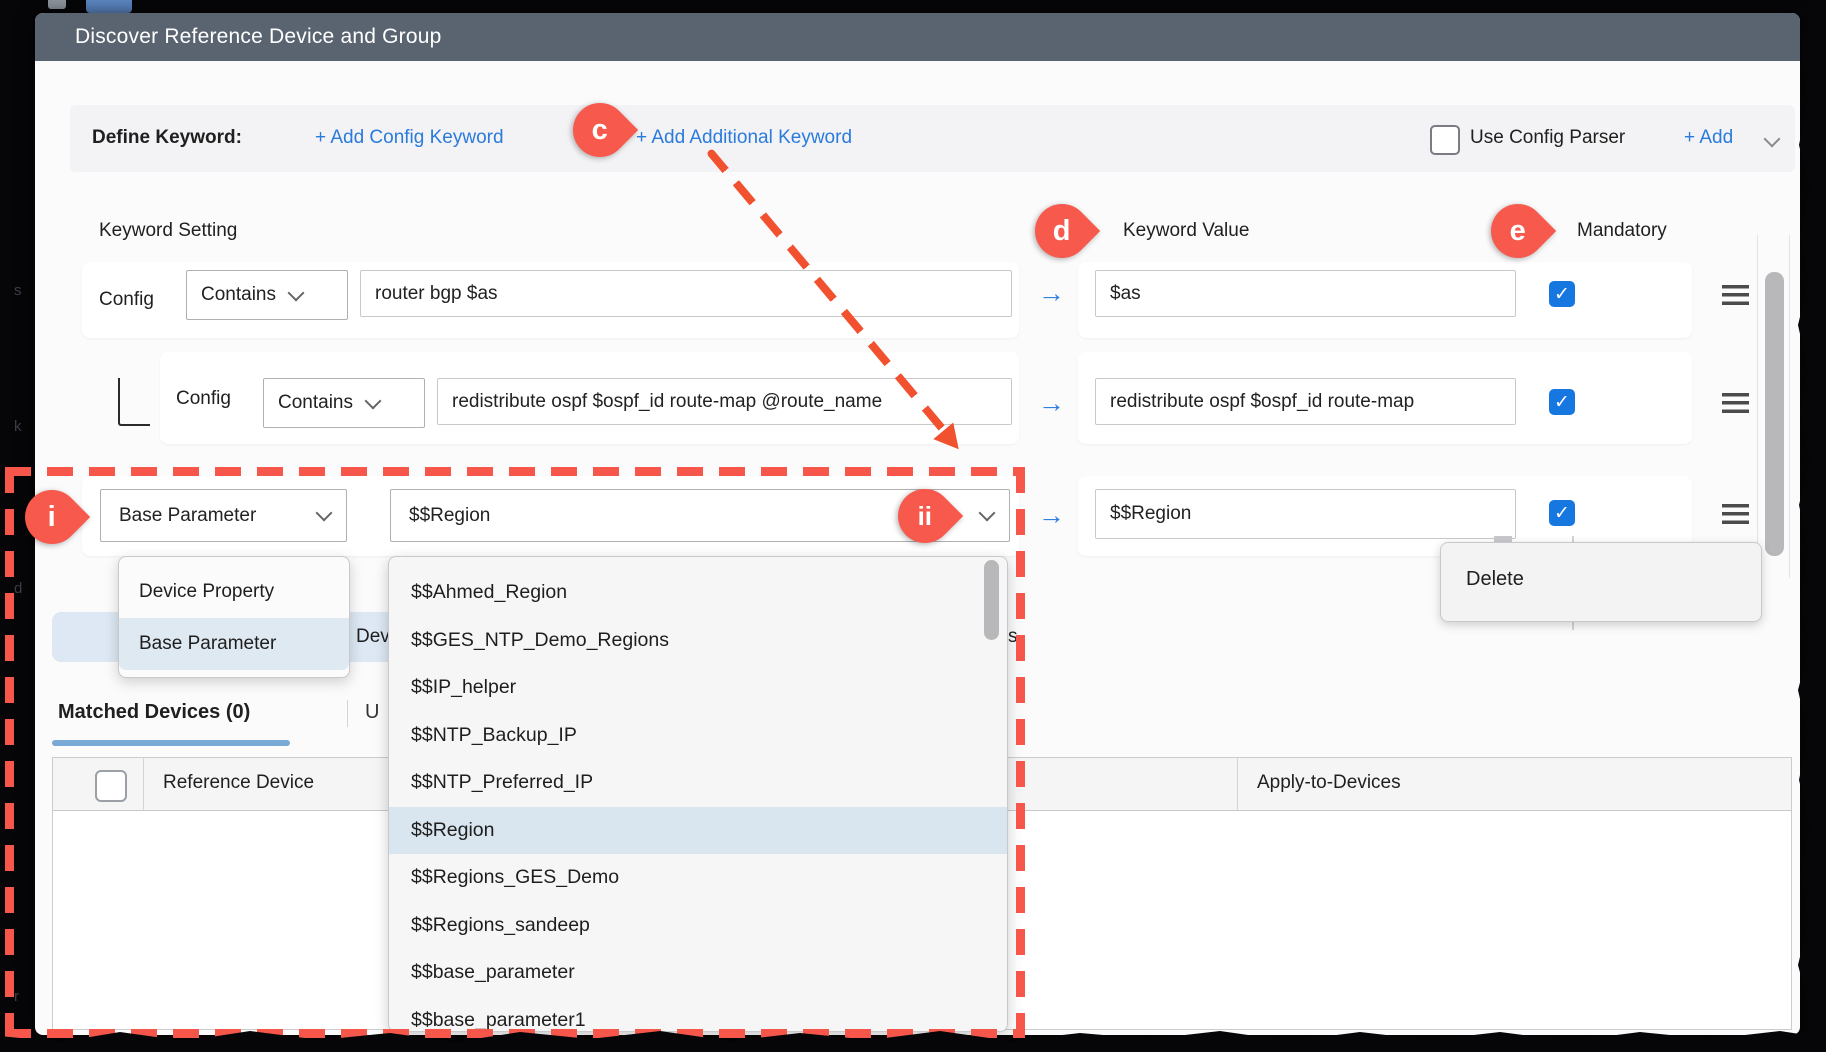 This screenshot has height=1052, width=1826. I want to click on dropdown-option: $$Regions_sandeep, so click(698, 926).